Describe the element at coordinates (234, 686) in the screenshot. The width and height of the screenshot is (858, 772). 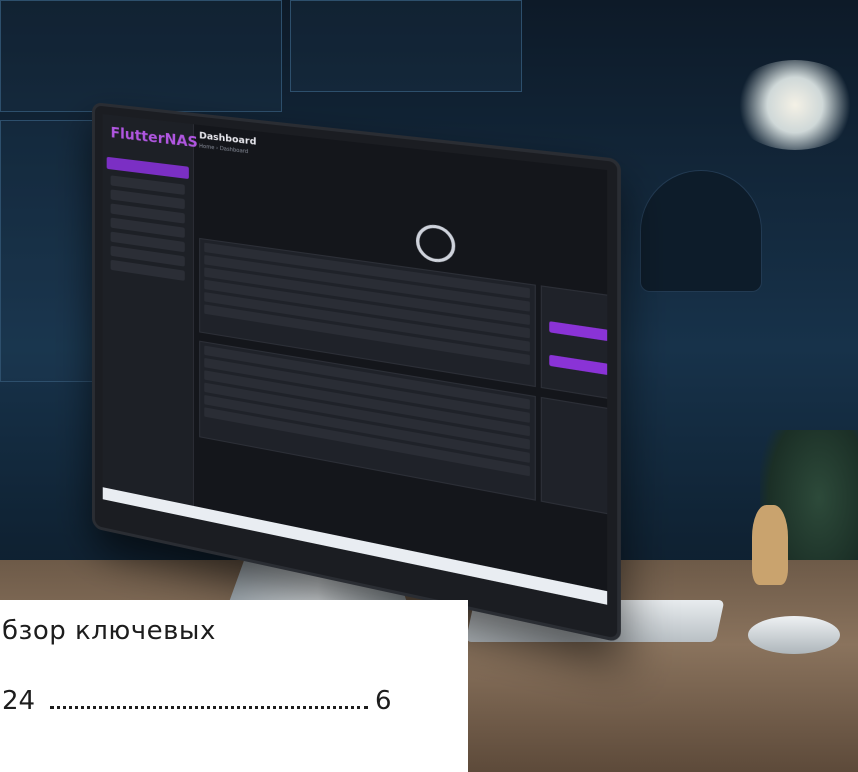
I see `caption-box: бзор ключевых 24 6` at that location.